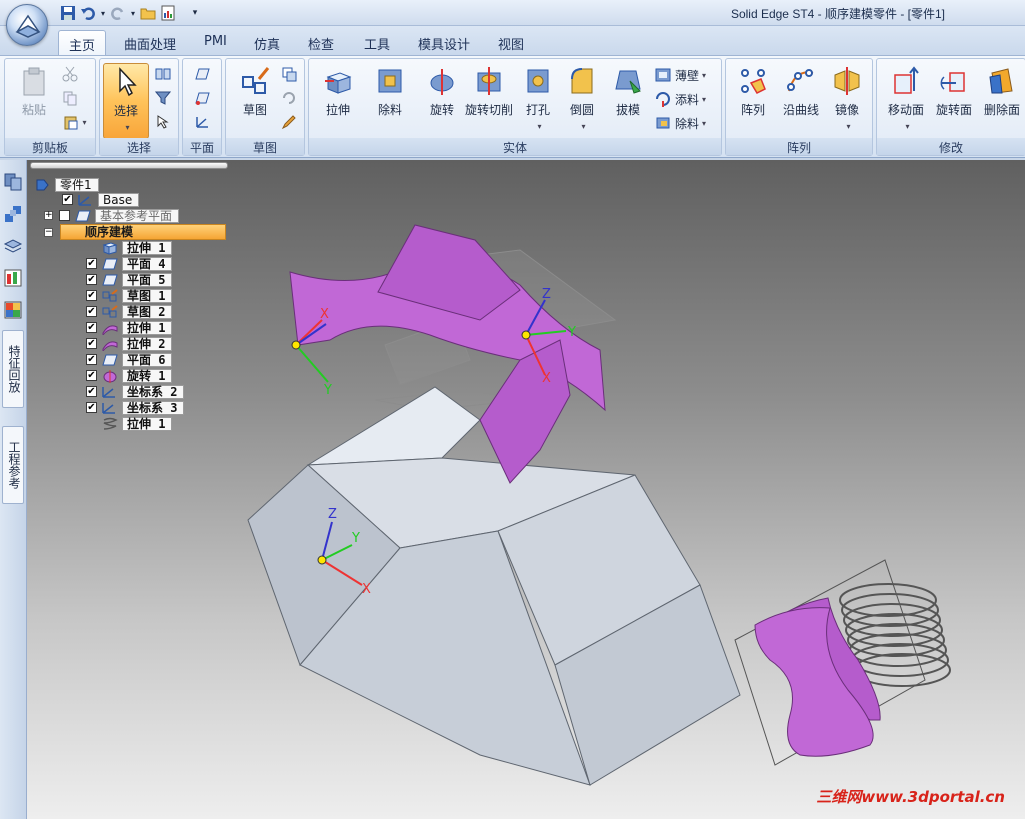  I want to click on sketch-transform-icon, so click(289, 98).